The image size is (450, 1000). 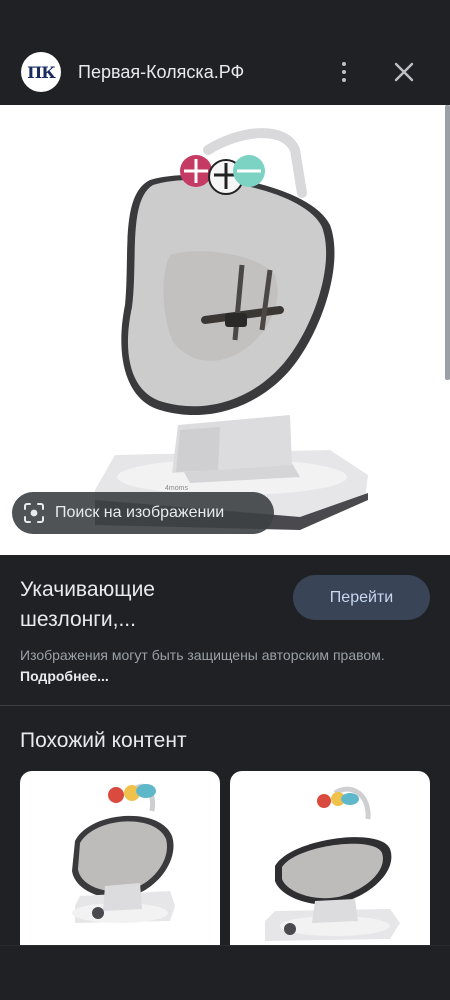 I want to click on product-logo: 4moms, so click(x=176, y=488).